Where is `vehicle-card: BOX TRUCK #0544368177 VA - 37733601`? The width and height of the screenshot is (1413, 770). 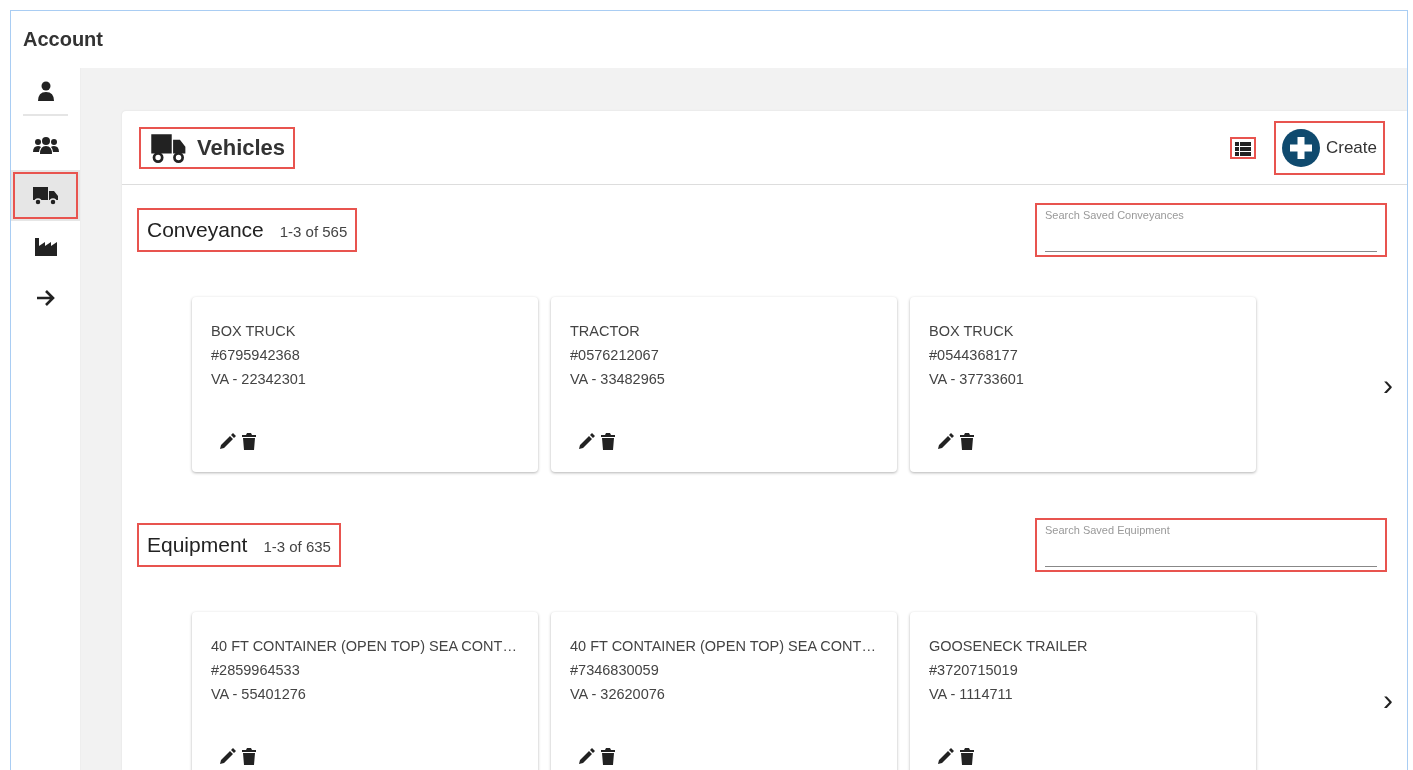 vehicle-card: BOX TRUCK #0544368177 VA - 37733601 is located at coordinates (1083, 384).